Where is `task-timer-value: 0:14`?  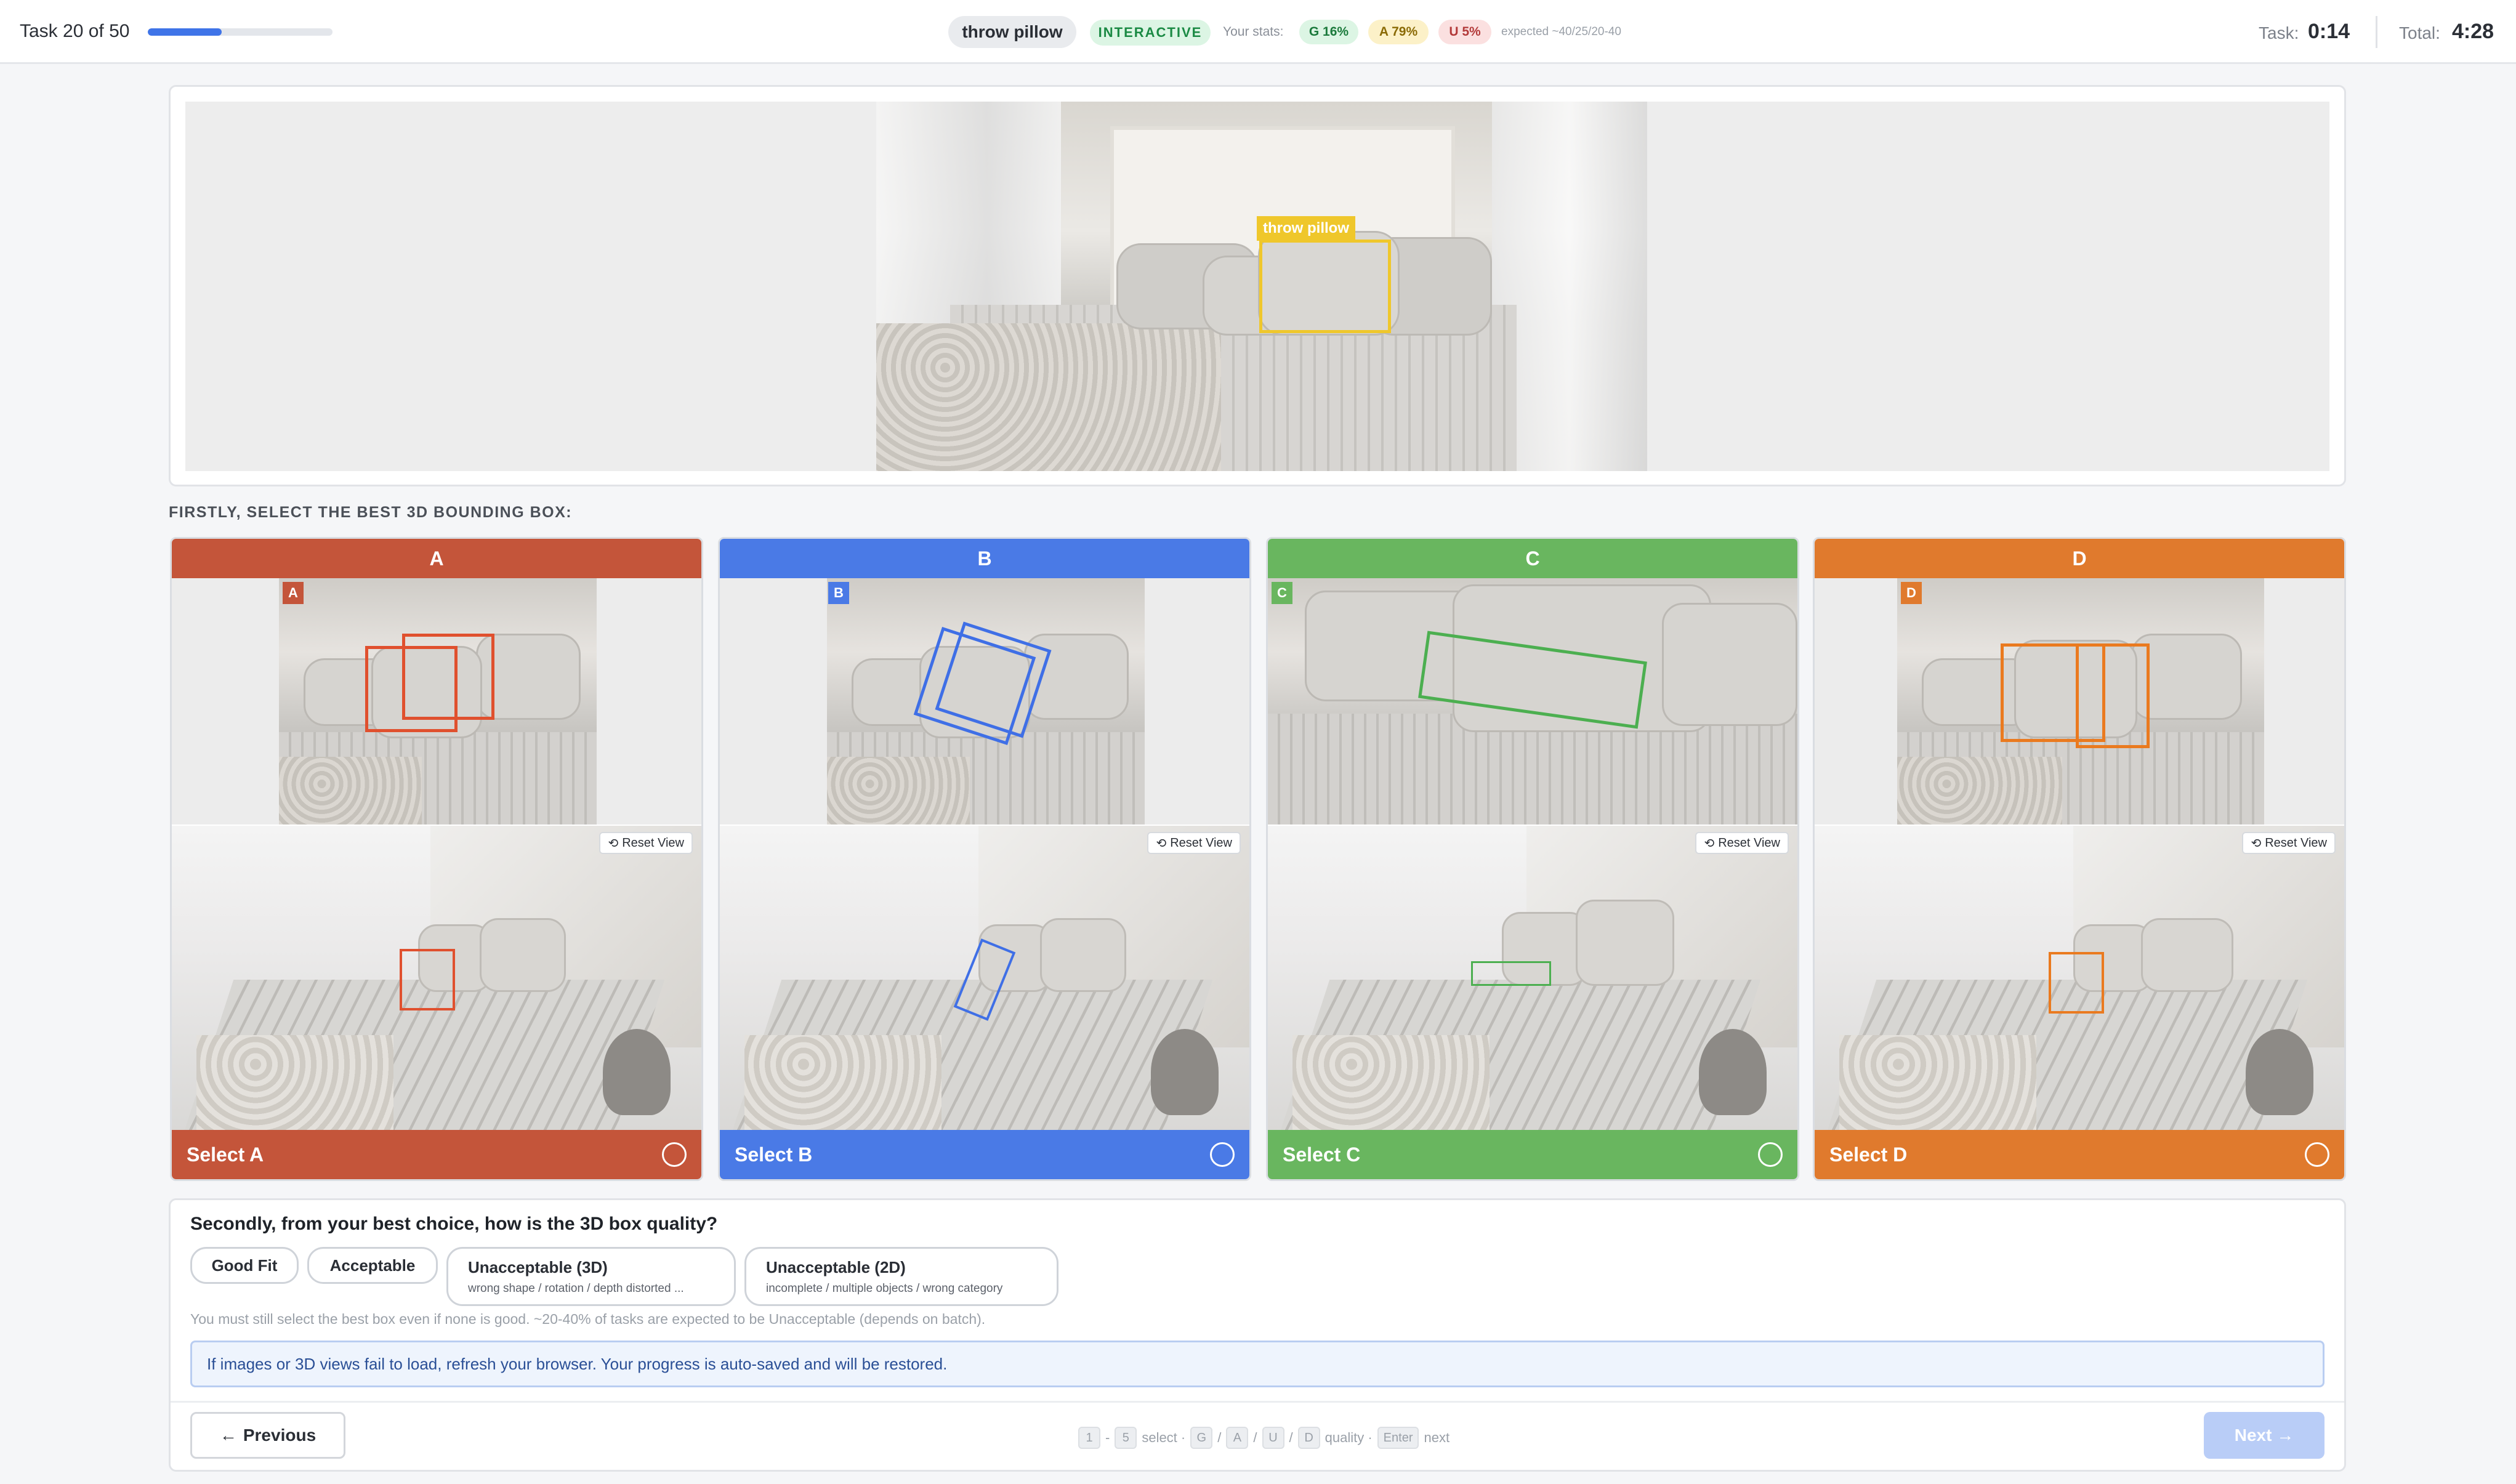
task-timer-value: 0:14 is located at coordinates (2329, 31).